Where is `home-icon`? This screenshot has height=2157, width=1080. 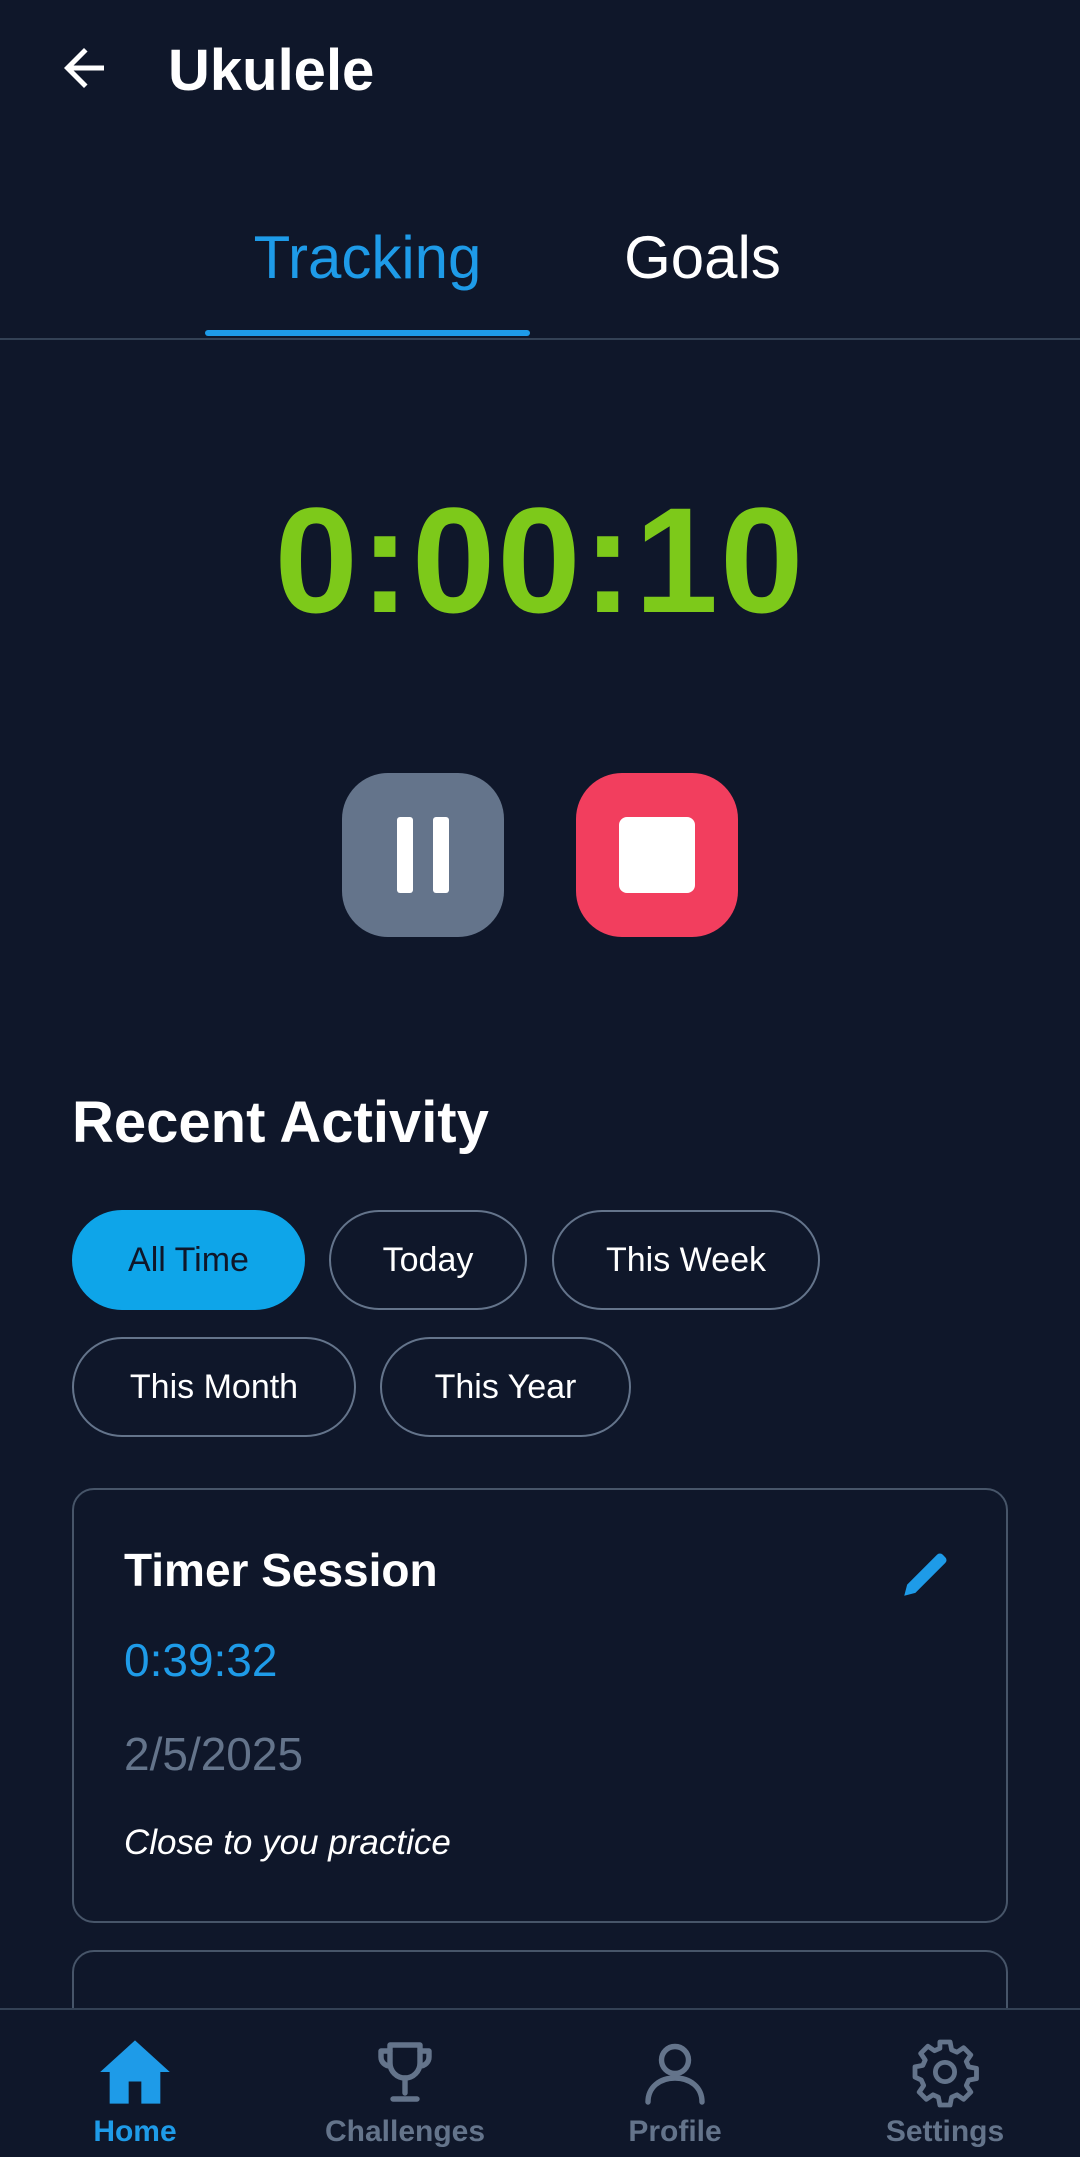 home-icon is located at coordinates (135, 2072).